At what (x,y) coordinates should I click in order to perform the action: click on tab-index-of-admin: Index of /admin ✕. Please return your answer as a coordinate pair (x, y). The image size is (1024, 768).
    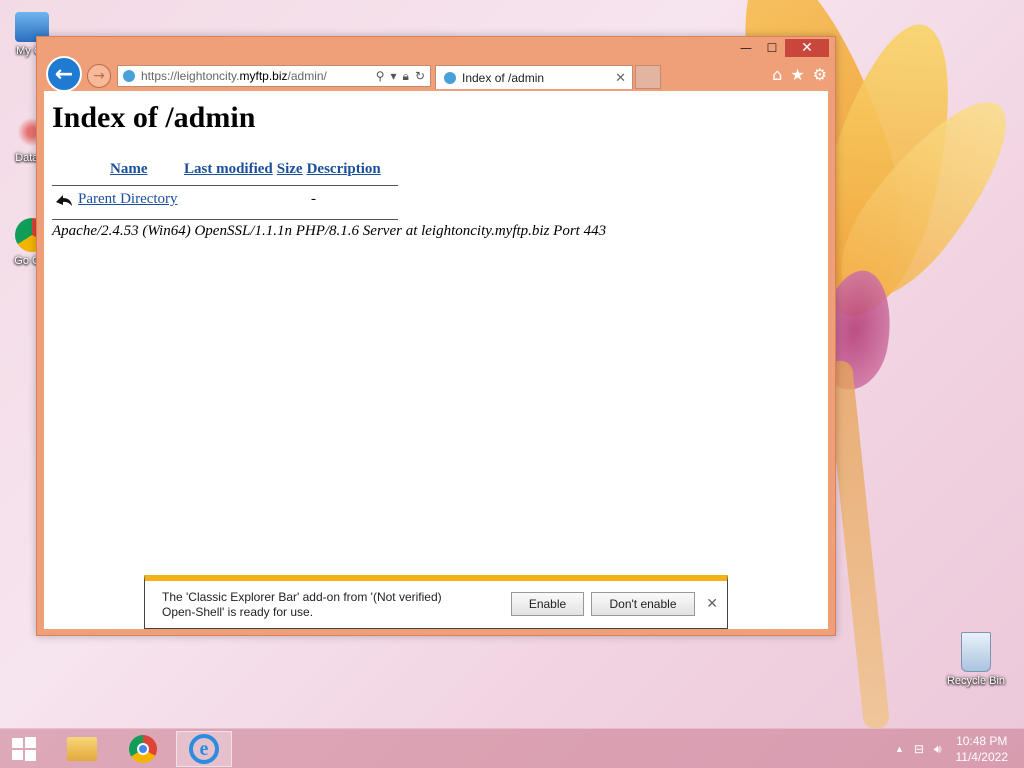
    Looking at the image, I should click on (534, 77).